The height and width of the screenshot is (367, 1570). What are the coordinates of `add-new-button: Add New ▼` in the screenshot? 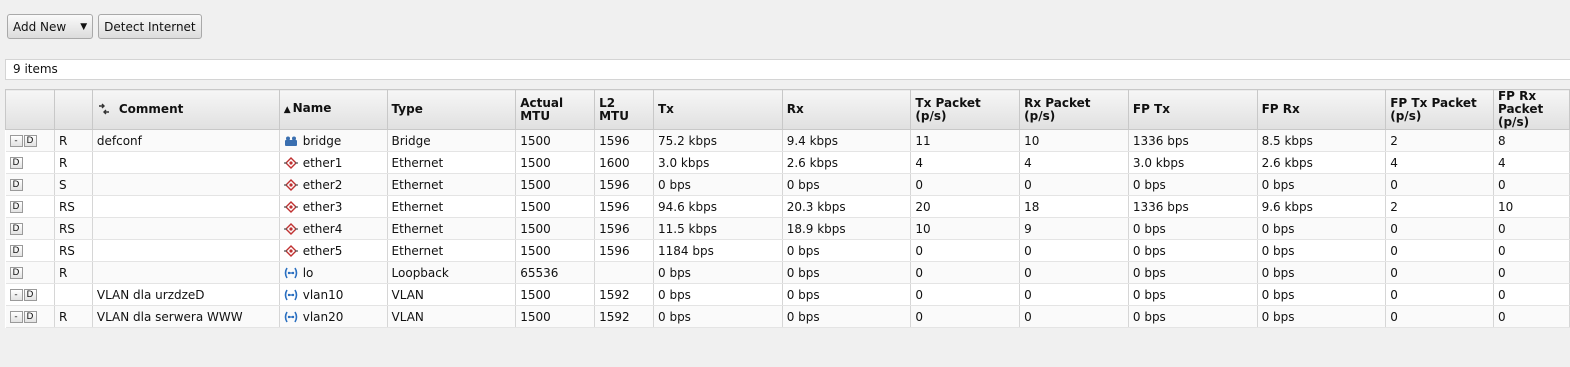 It's located at (50, 26).